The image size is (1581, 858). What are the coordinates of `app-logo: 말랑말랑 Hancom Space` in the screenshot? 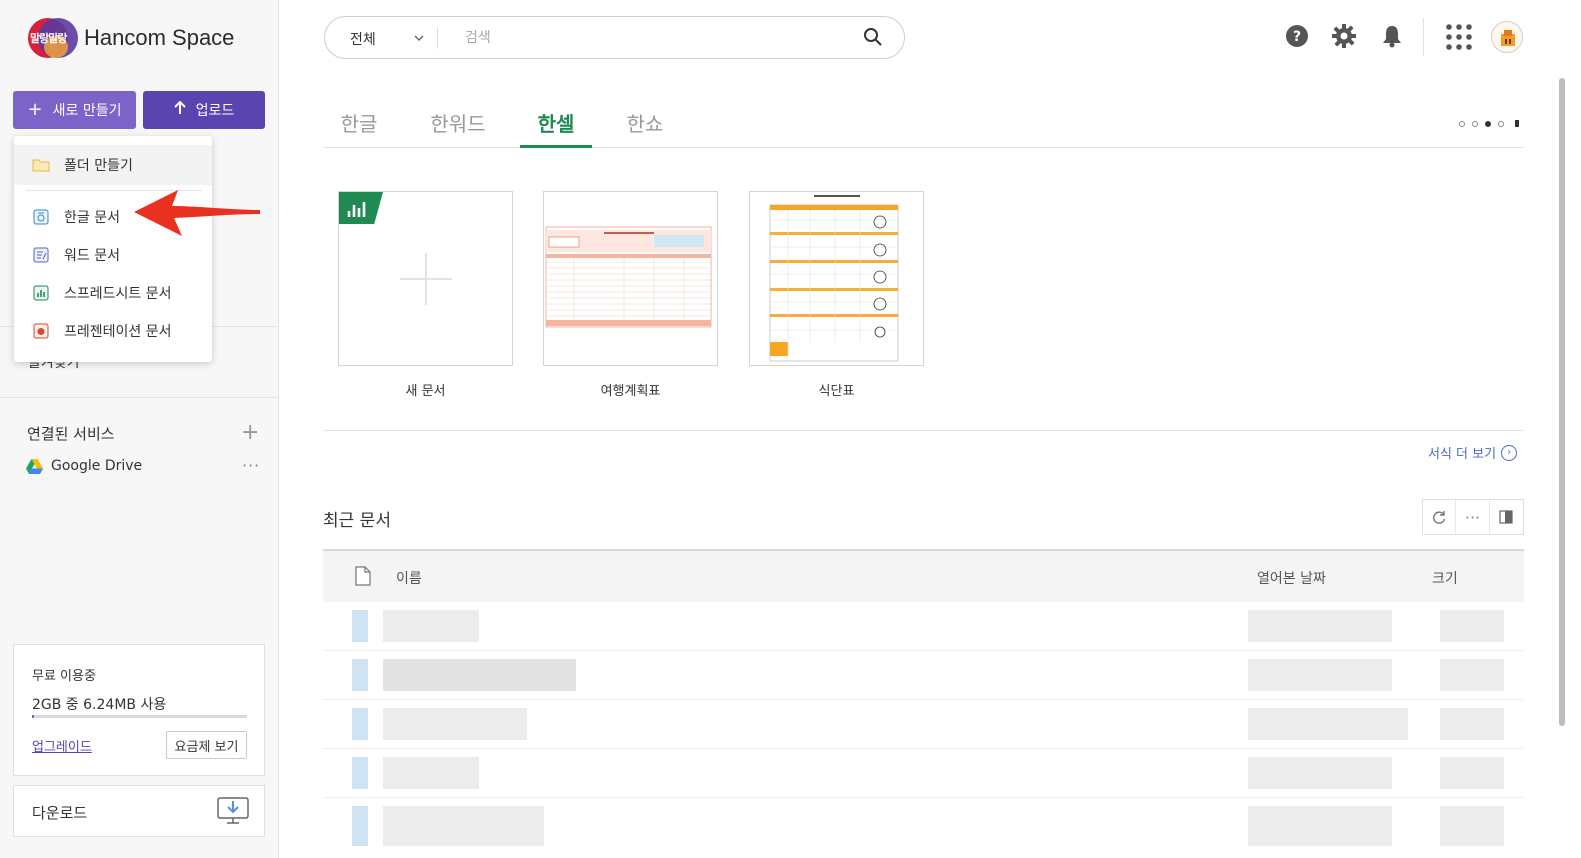 It's located at (131, 38).